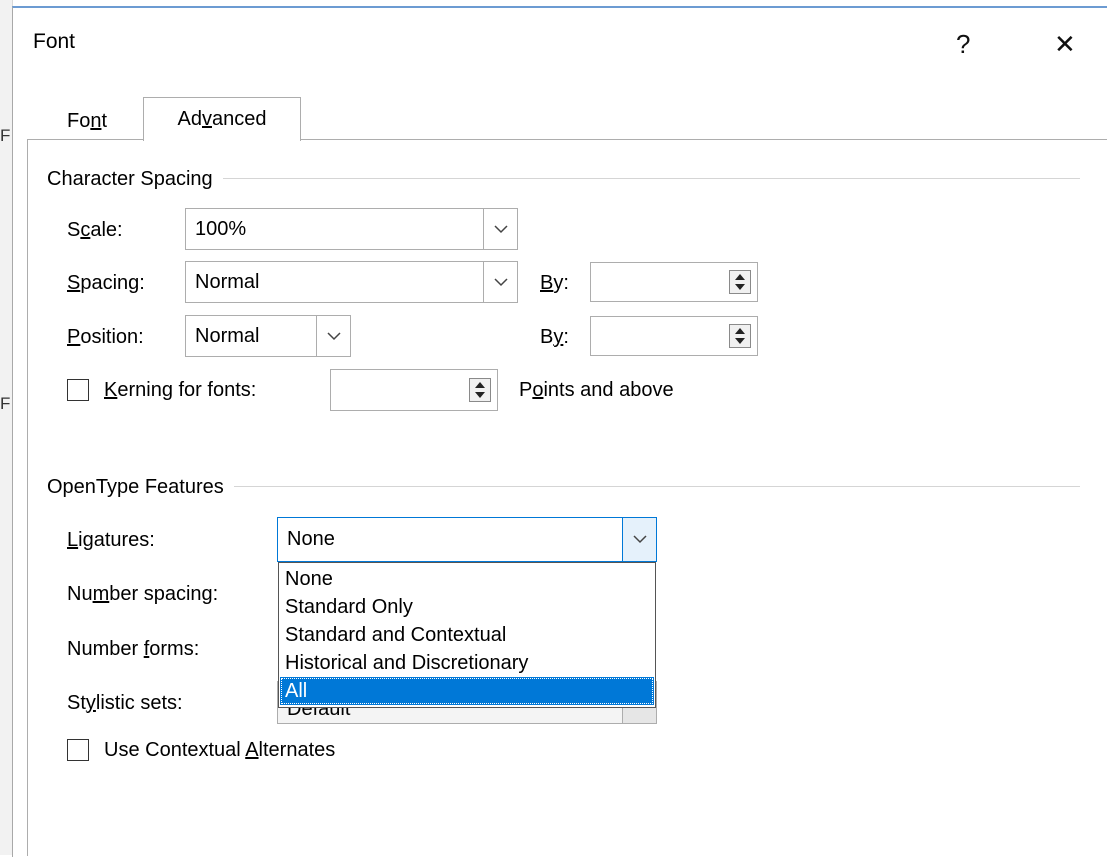 The height and width of the screenshot is (857, 1107). What do you see at coordinates (227, 335) in the screenshot?
I see `position-value: Normal` at bounding box center [227, 335].